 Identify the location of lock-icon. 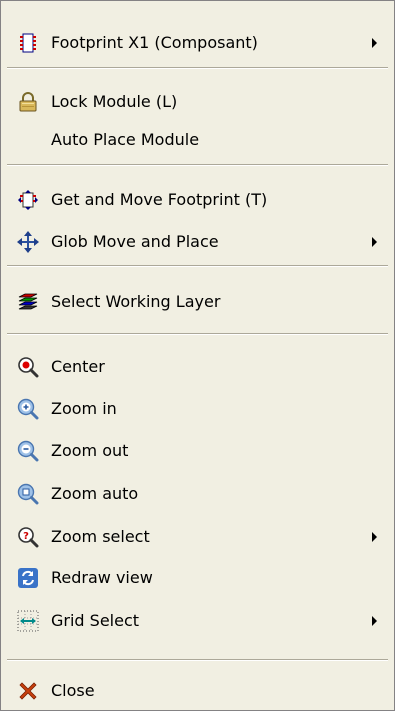
(28, 102).